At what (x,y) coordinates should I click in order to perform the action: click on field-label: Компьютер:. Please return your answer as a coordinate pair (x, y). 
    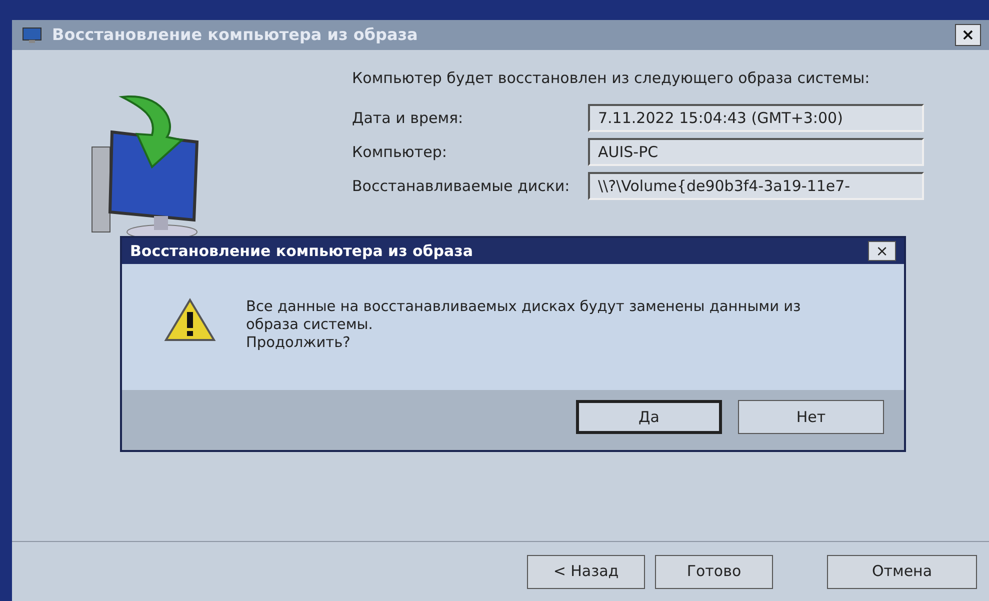
    Looking at the image, I should click on (400, 152).